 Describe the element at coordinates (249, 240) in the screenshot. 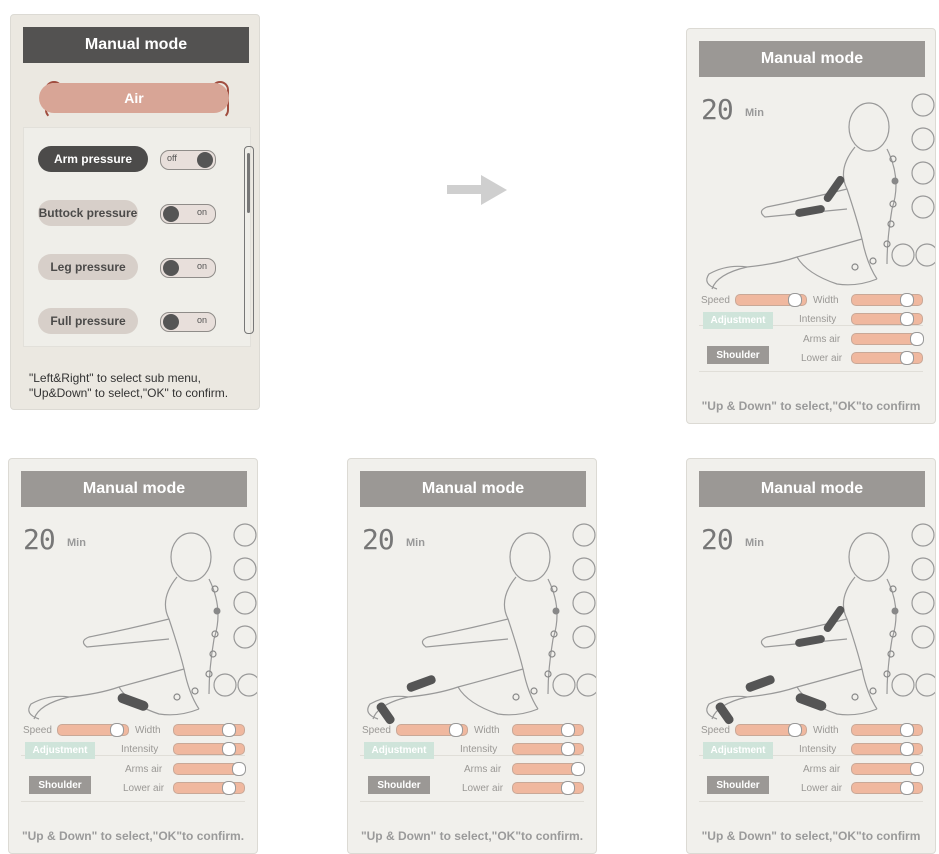

I see `scrollbar` at that location.